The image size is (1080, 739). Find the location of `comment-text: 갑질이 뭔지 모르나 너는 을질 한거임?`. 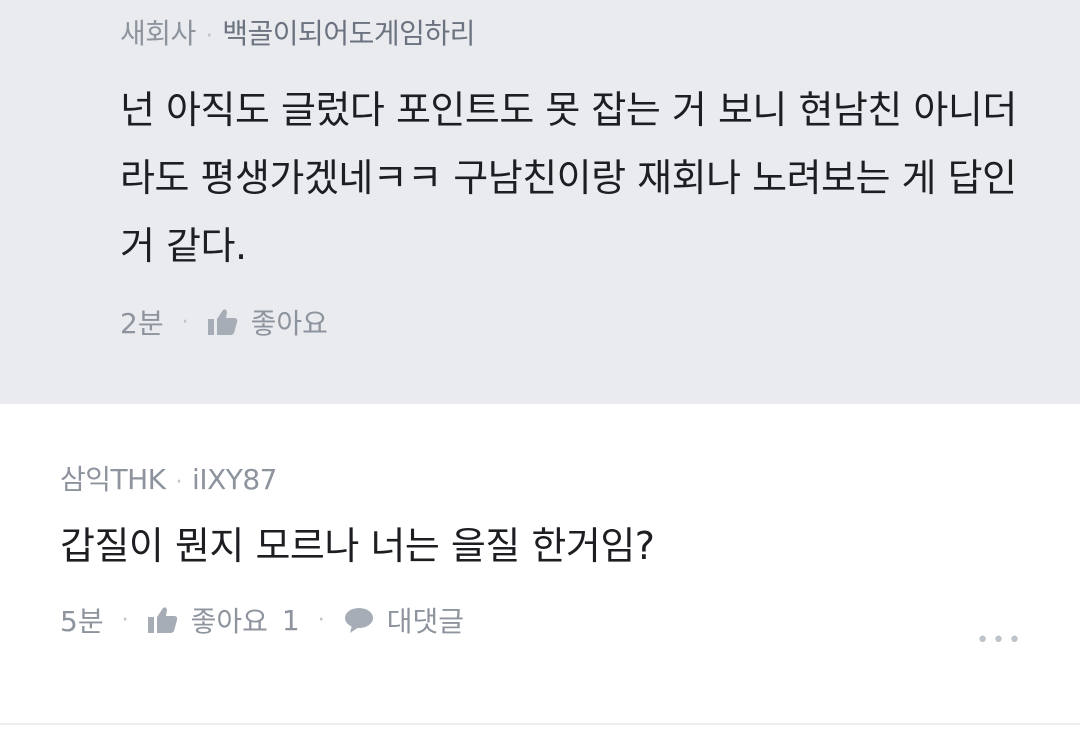

comment-text: 갑질이 뭔지 모르나 너는 을질 한거임? is located at coordinates (357, 546).